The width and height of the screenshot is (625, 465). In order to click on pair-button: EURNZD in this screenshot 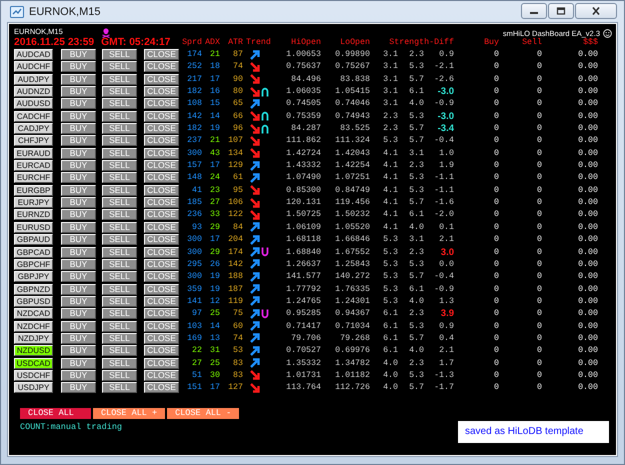, I will do `click(33, 214)`.